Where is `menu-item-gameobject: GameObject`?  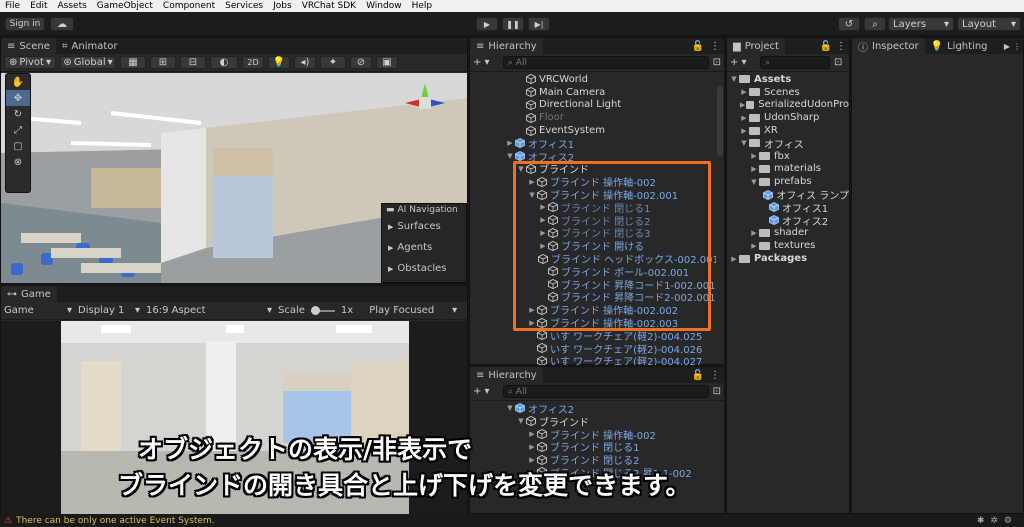
menu-item-gameobject: GameObject is located at coordinates (125, 6).